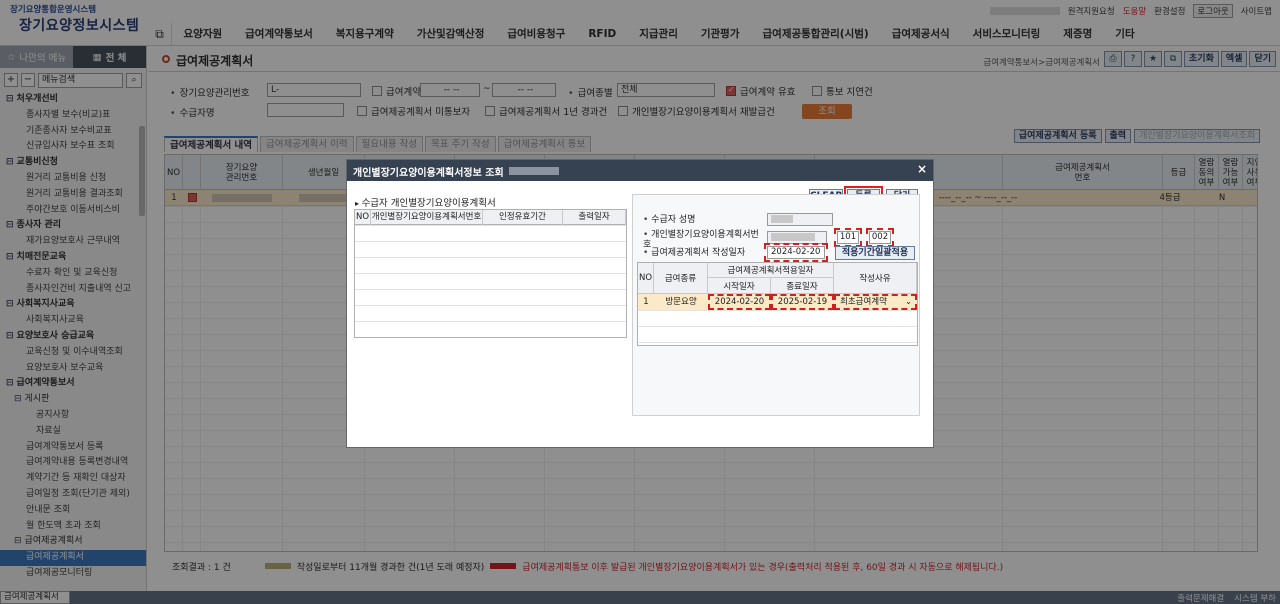 Image resolution: width=1280 pixels, height=604 pixels. I want to click on col-reason: 작성사유, so click(875, 278).